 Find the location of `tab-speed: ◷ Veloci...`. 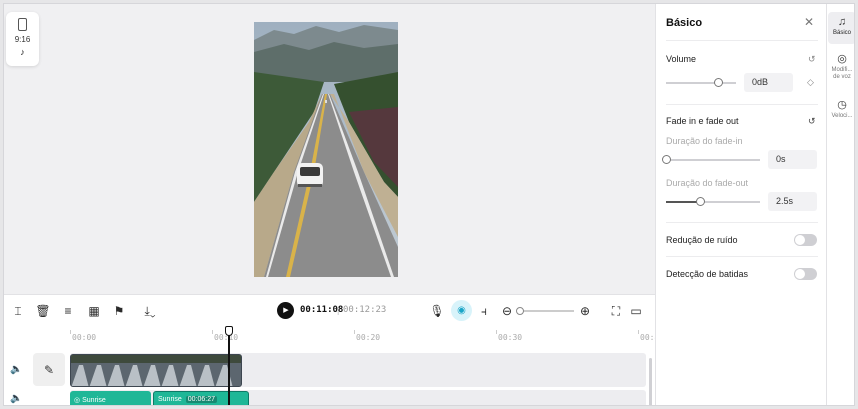

tab-speed: ◷ Veloci... is located at coordinates (841, 111).